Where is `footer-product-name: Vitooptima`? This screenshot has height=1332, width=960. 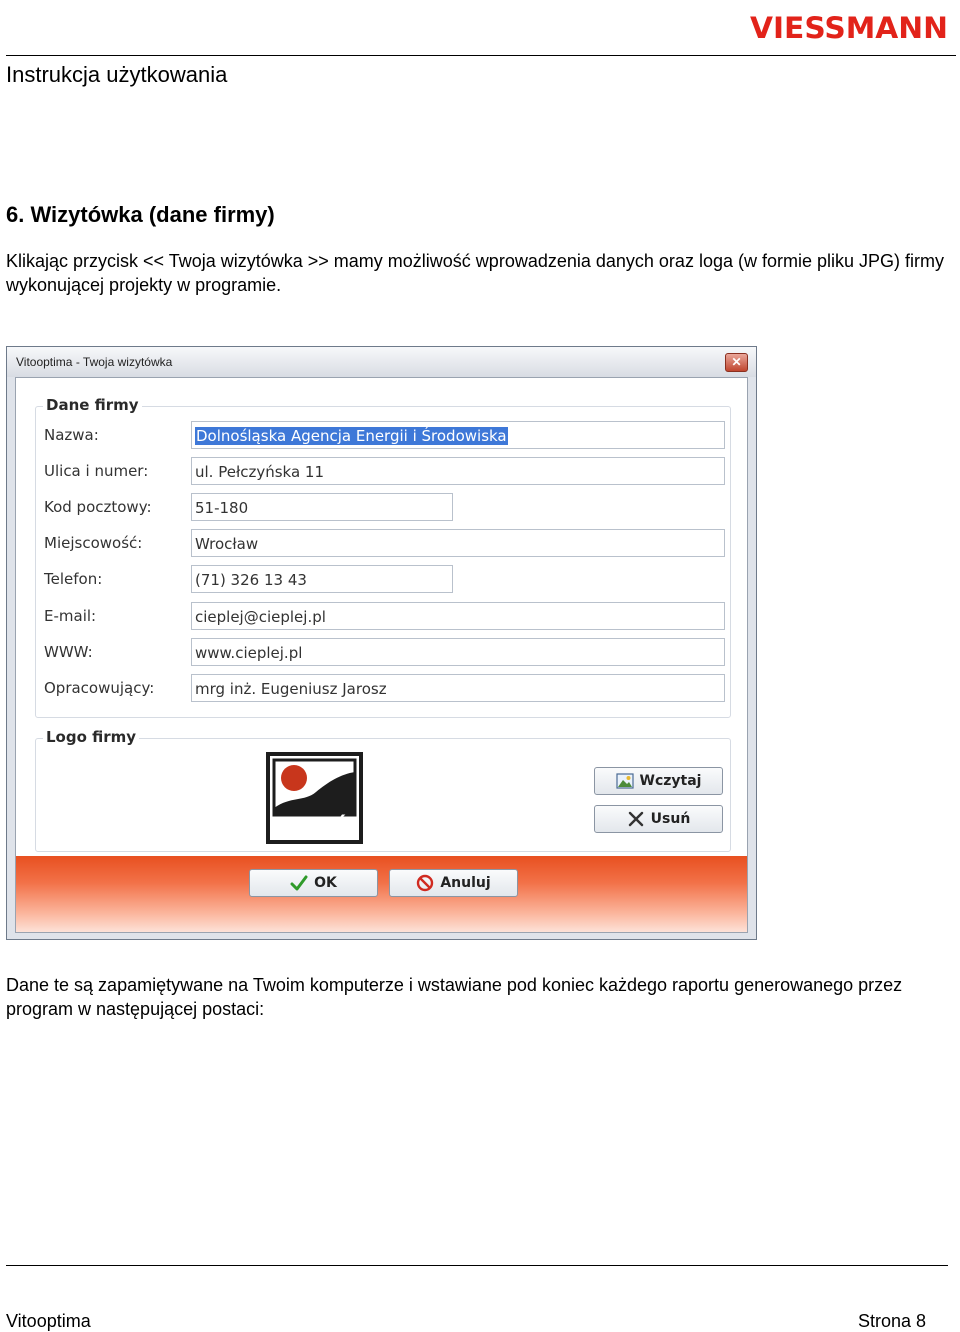
footer-product-name: Vitooptima is located at coordinates (48, 1321).